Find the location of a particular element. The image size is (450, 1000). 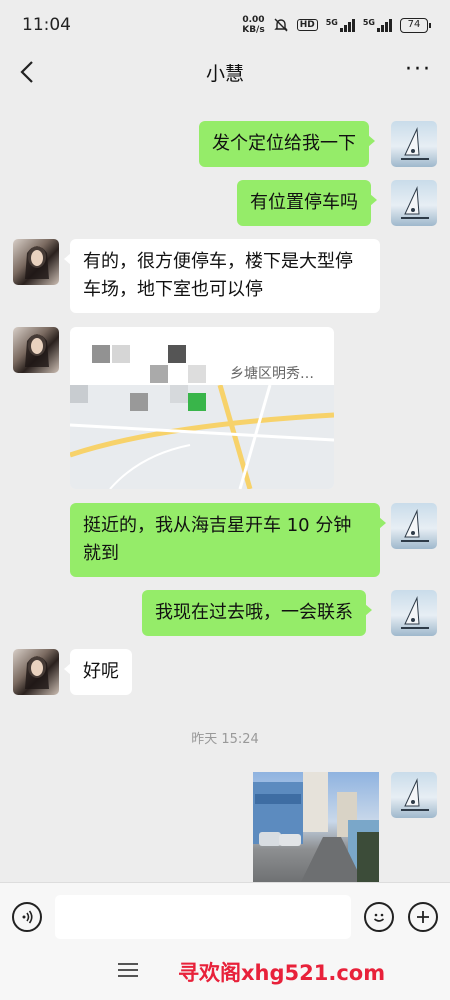

message-bubble-sent: 挺近的，我从海吉星开车 10 分钟就到 is located at coordinates (228, 540).